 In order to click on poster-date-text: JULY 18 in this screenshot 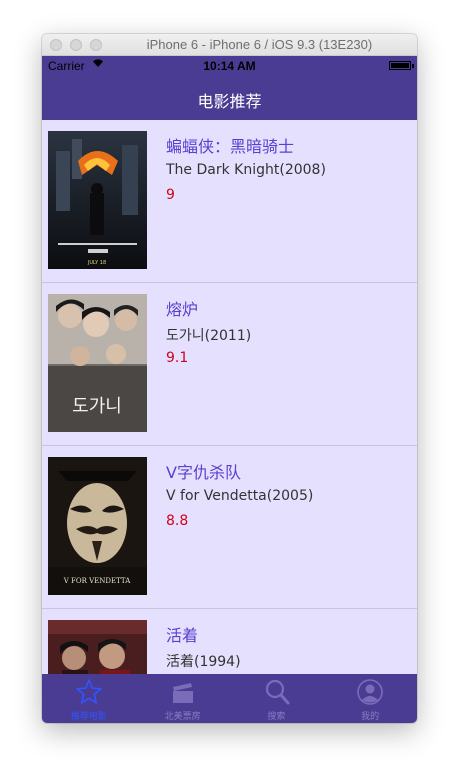, I will do `click(96, 263)`.